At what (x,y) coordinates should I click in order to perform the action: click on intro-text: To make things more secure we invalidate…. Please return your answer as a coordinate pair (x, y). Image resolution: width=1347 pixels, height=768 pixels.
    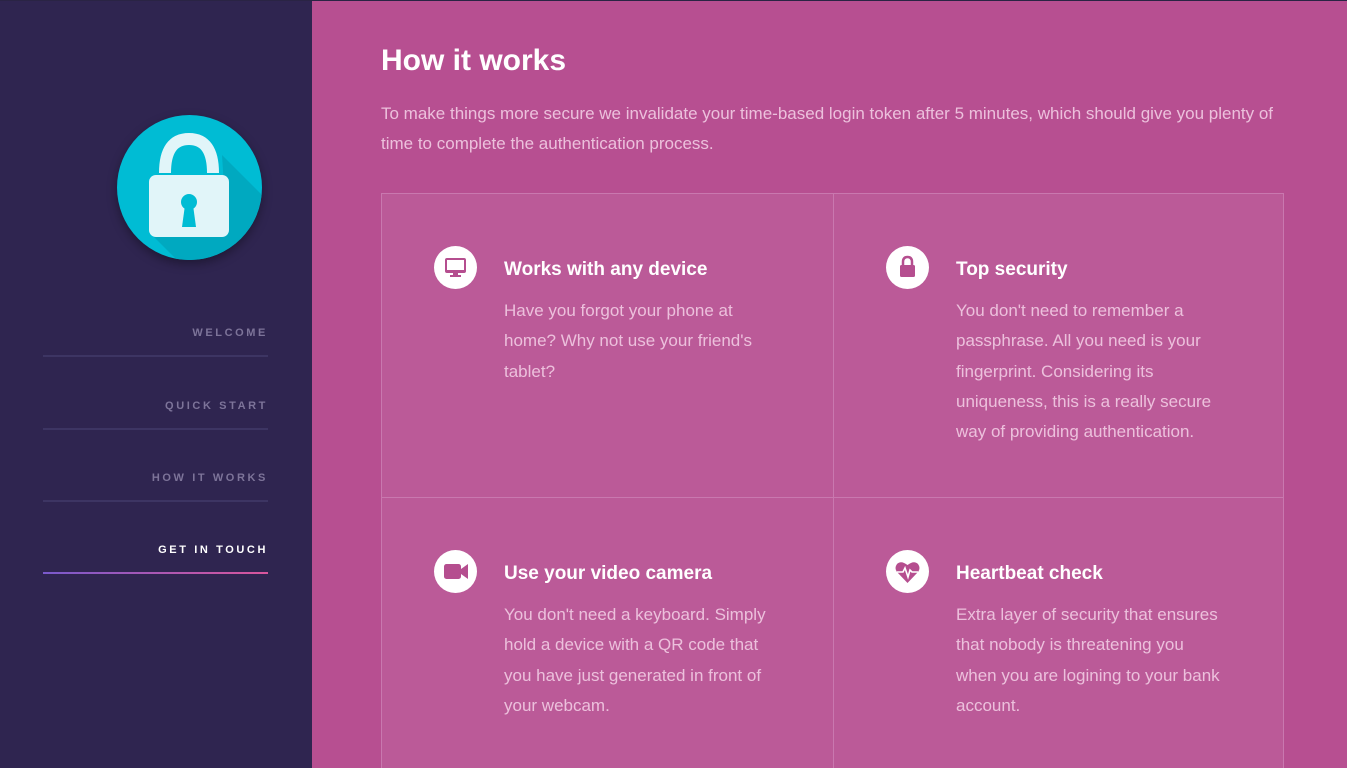
    Looking at the image, I should click on (827, 128).